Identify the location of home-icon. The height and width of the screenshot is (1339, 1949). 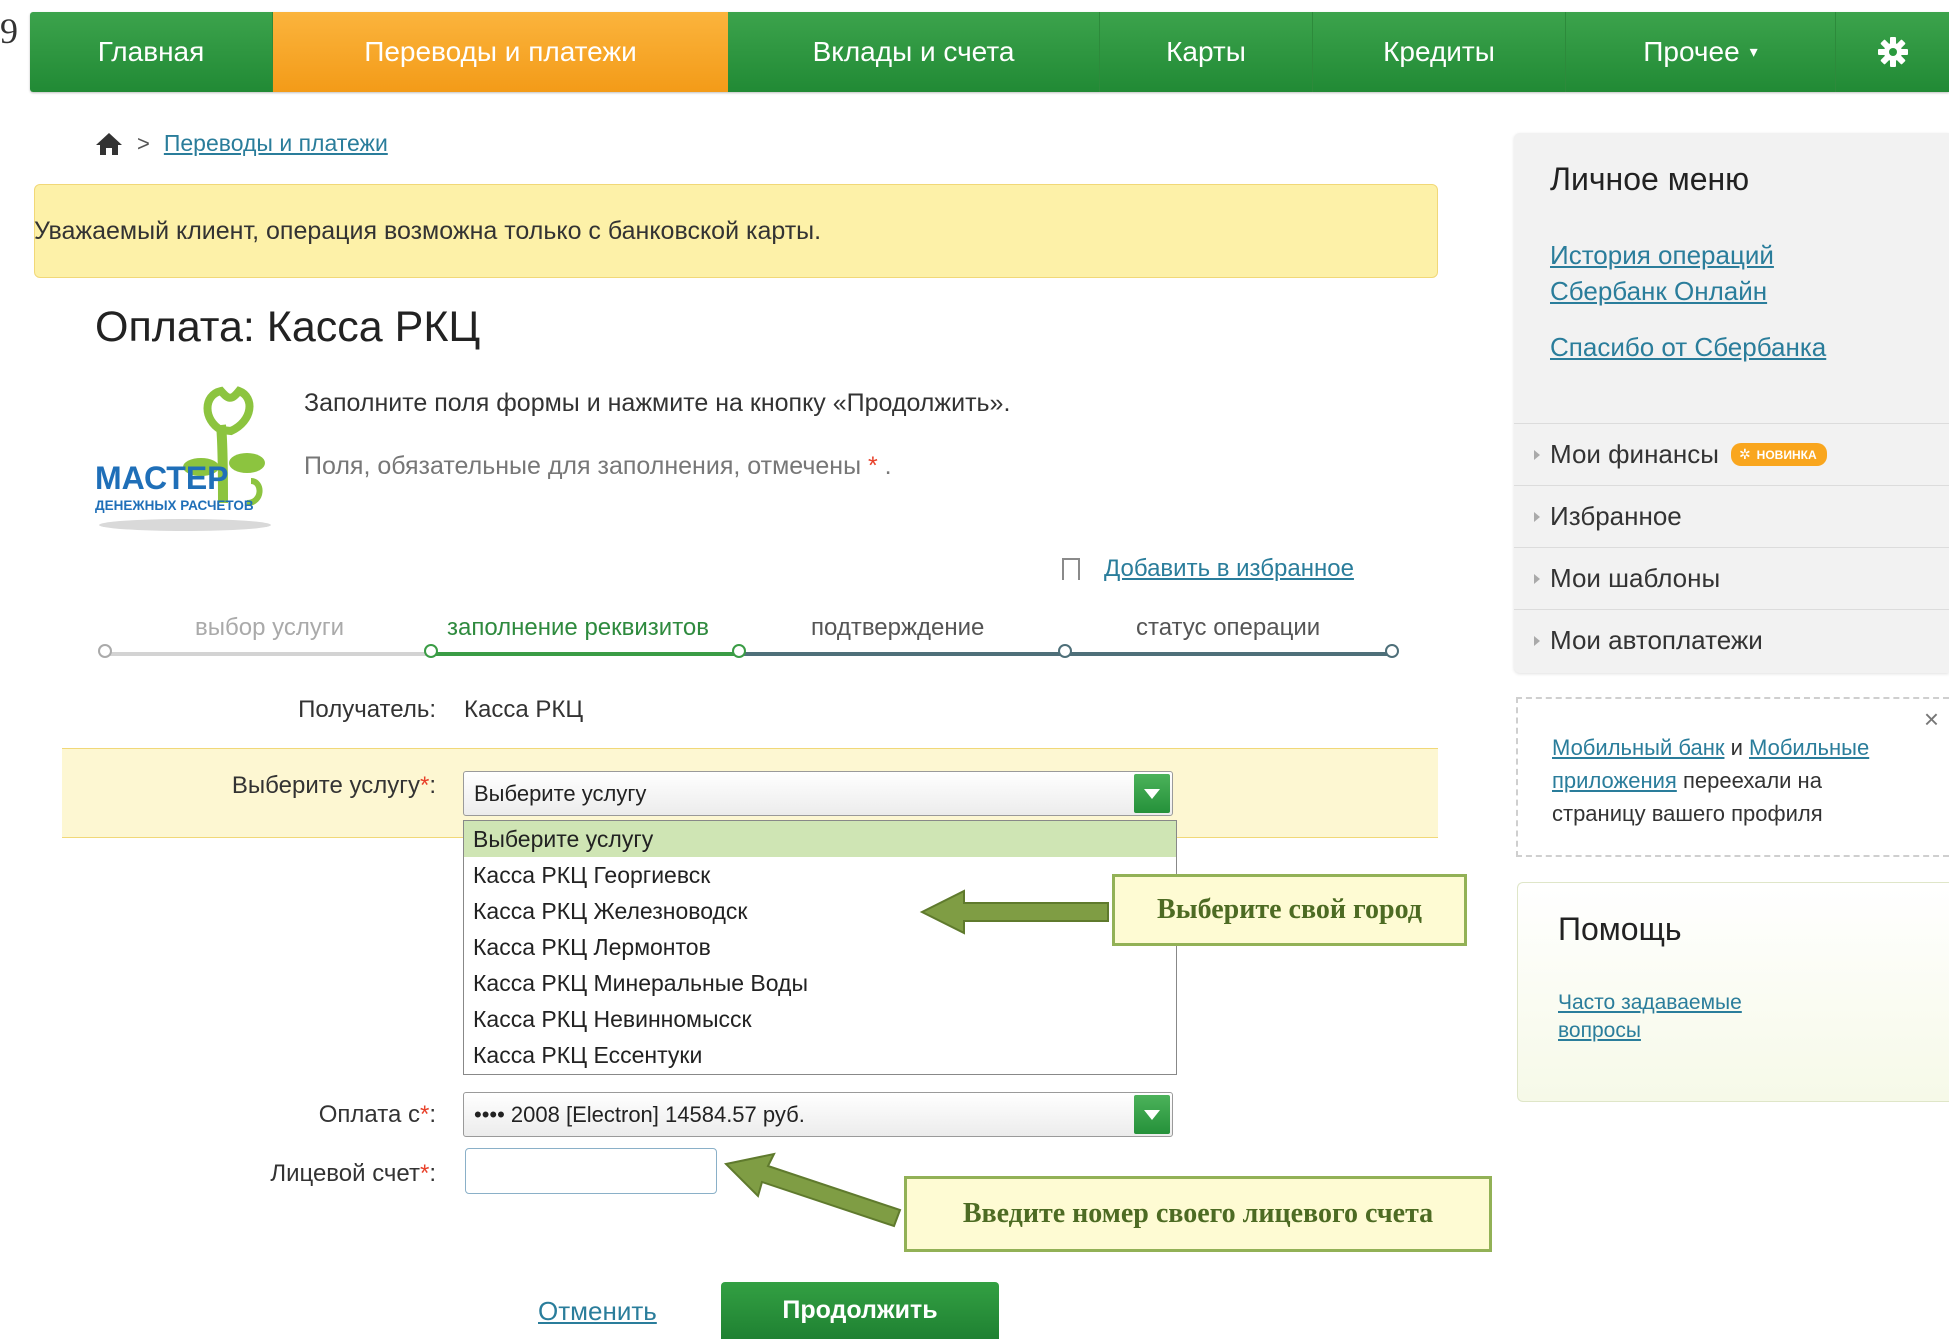
(109, 144).